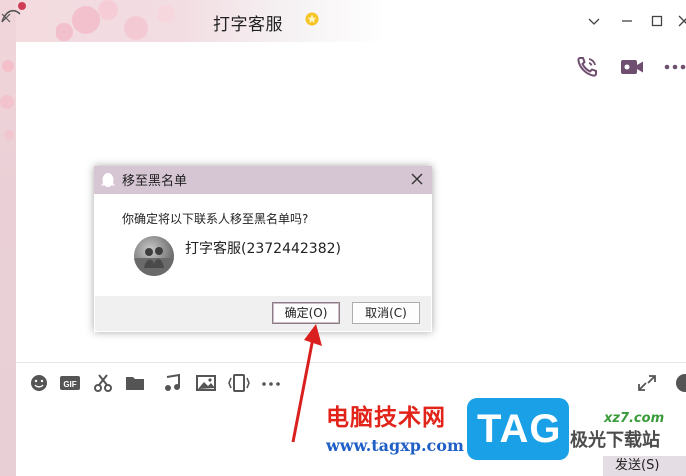 The height and width of the screenshot is (476, 686). Describe the element at coordinates (239, 383) in the screenshot. I see `screen-shake-icon` at that location.